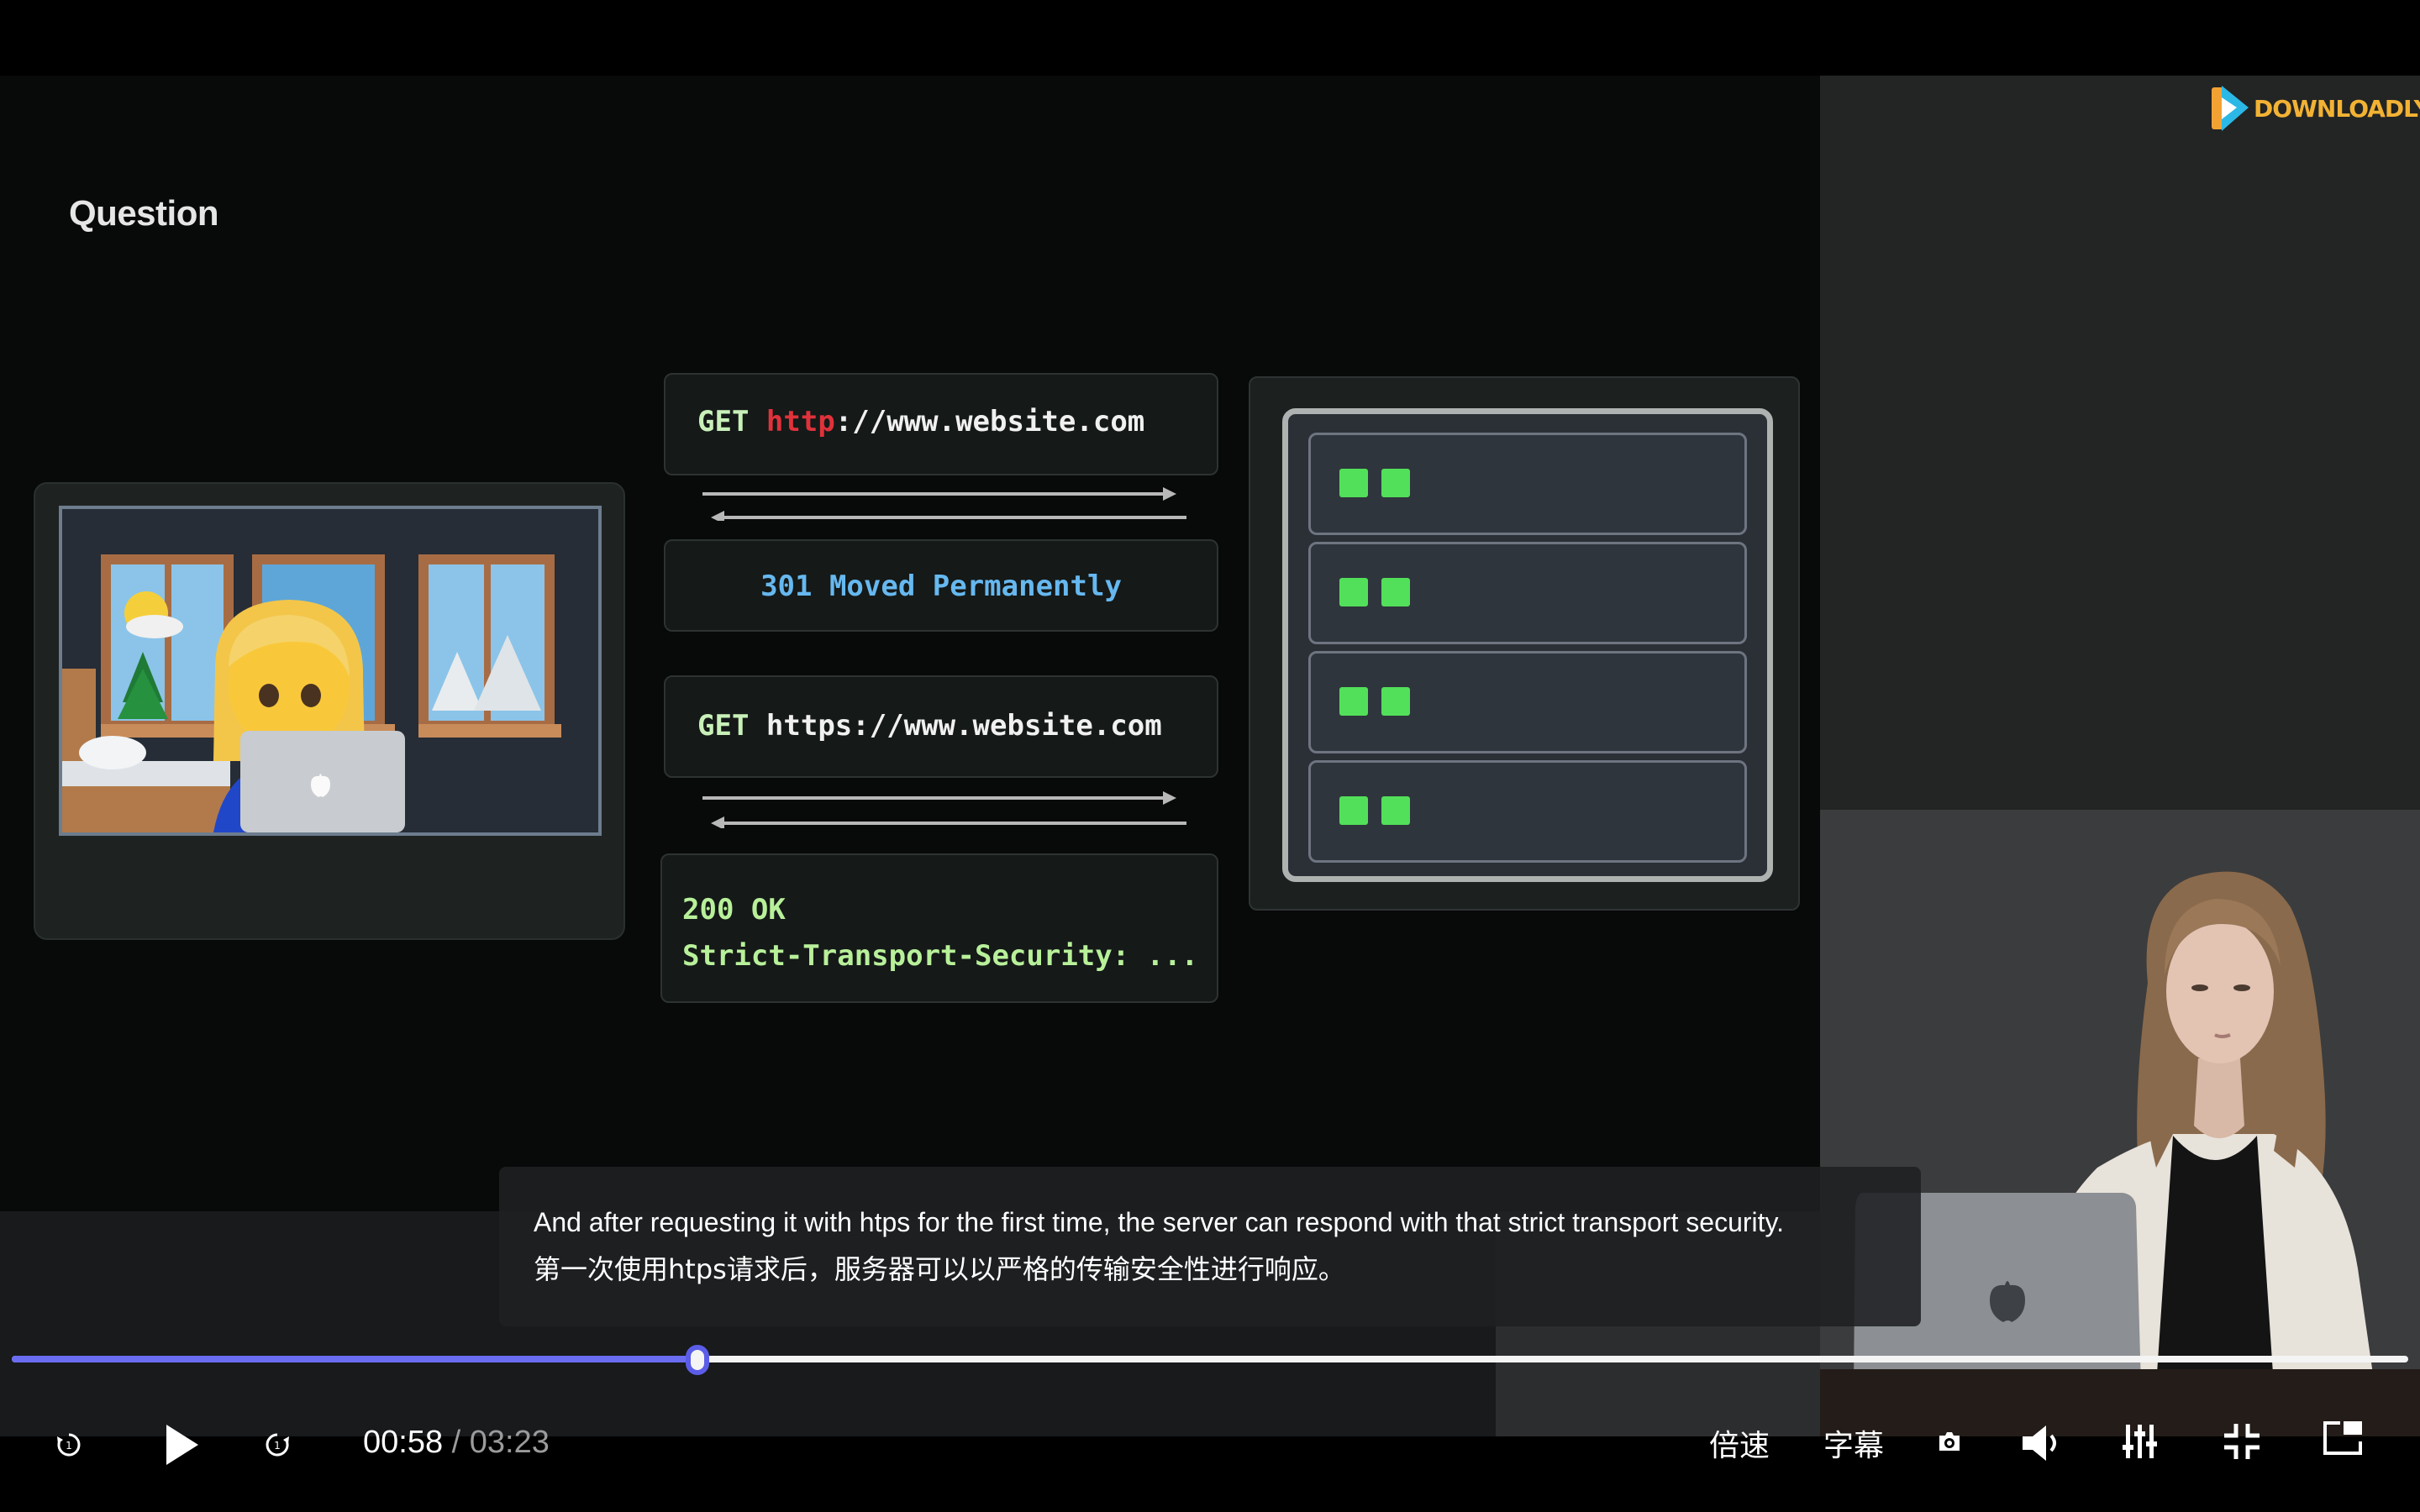  I want to click on request-https-box: GET https://www.website.com, so click(941, 726).